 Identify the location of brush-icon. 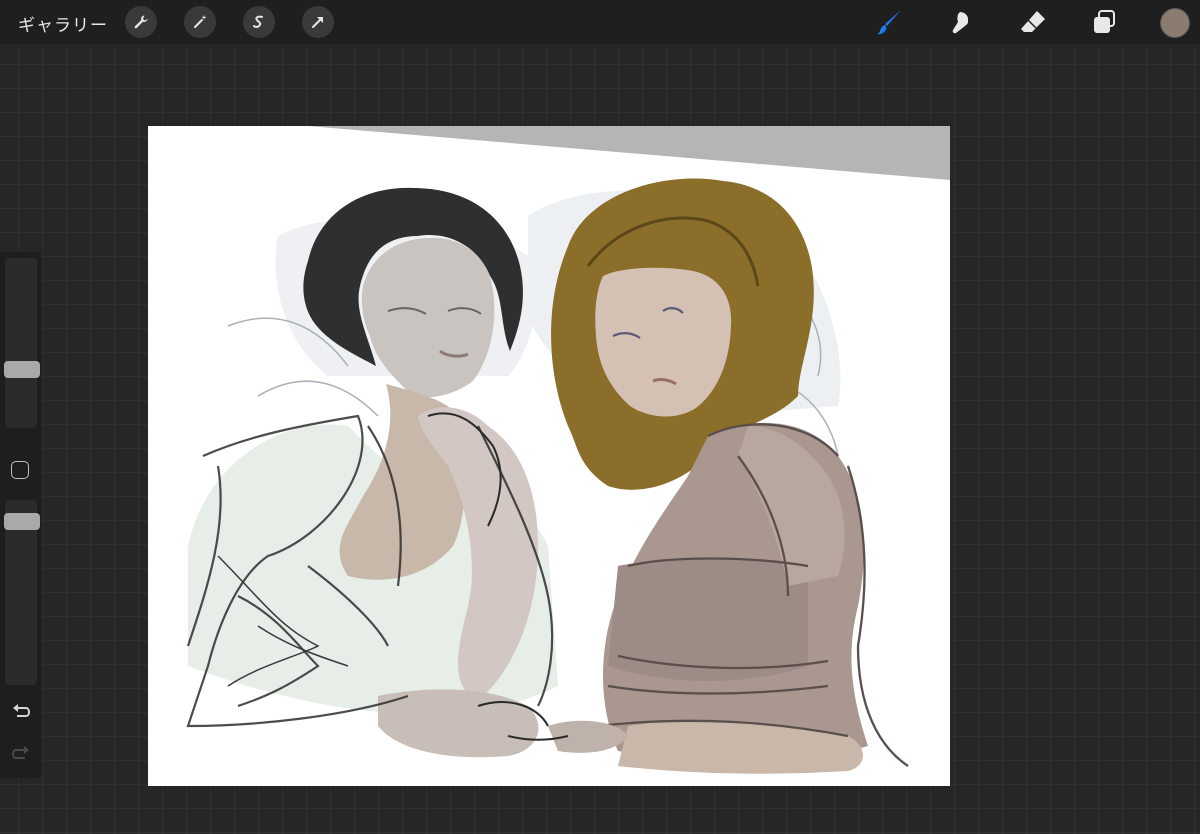
(889, 22).